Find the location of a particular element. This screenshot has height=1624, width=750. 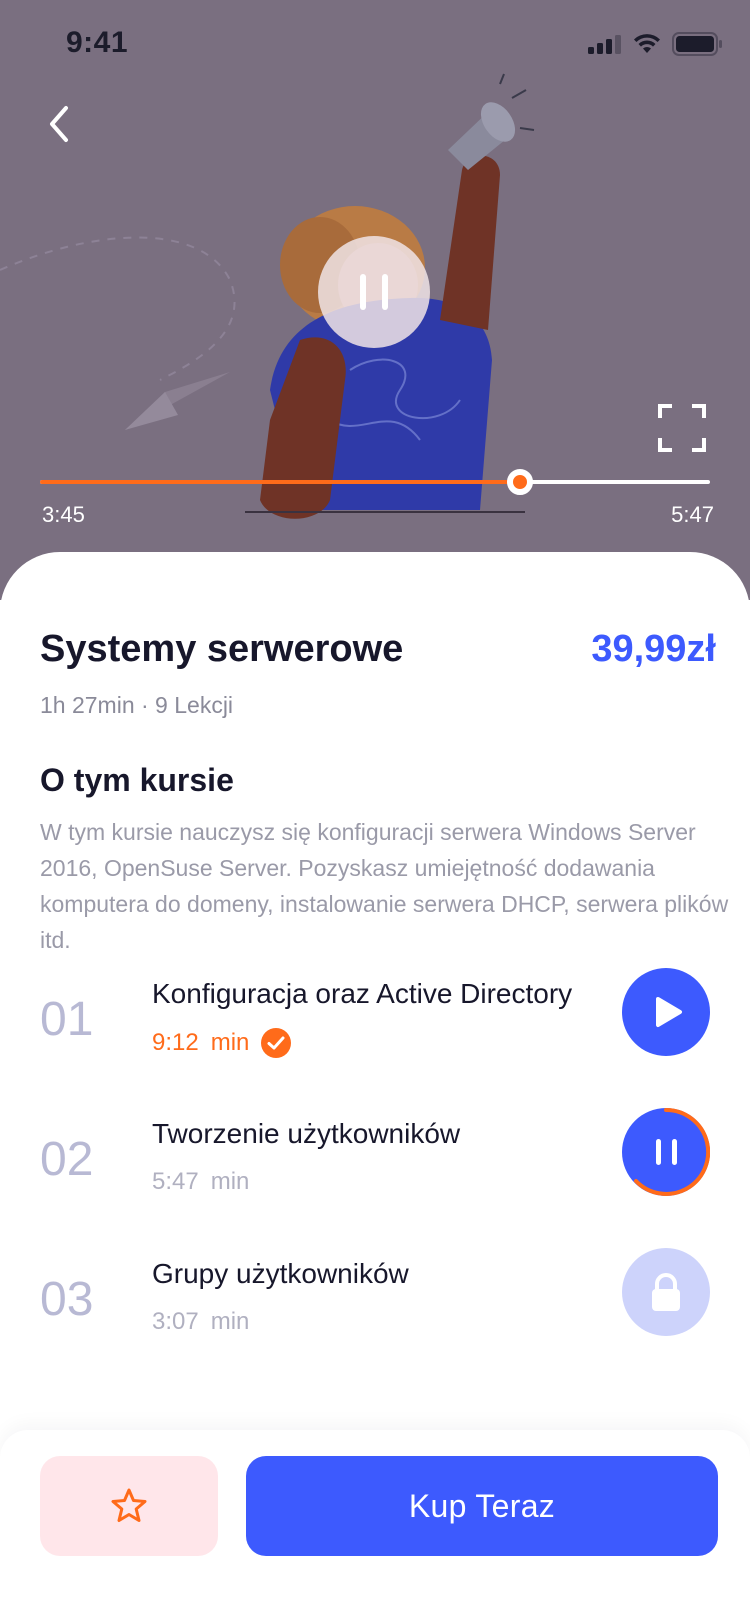

video-progress-fill is located at coordinates (280, 482).